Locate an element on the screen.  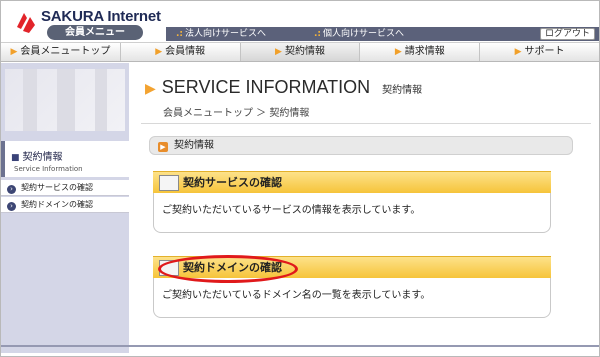
page-subtitle: 契約情報 is located at coordinates (402, 90).